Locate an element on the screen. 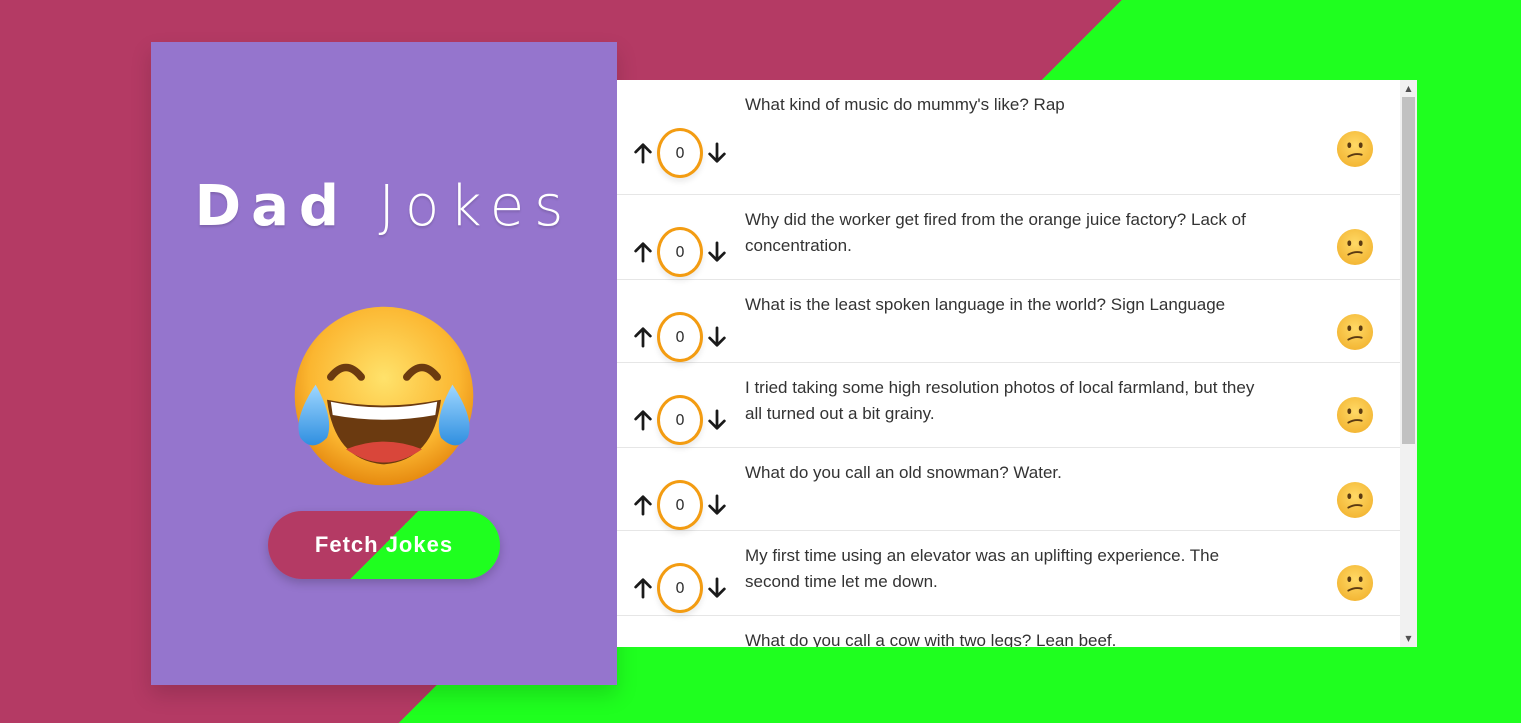 The image size is (1521, 723). joke-text: What do you call an old snowman? Water. is located at coordinates (903, 472).